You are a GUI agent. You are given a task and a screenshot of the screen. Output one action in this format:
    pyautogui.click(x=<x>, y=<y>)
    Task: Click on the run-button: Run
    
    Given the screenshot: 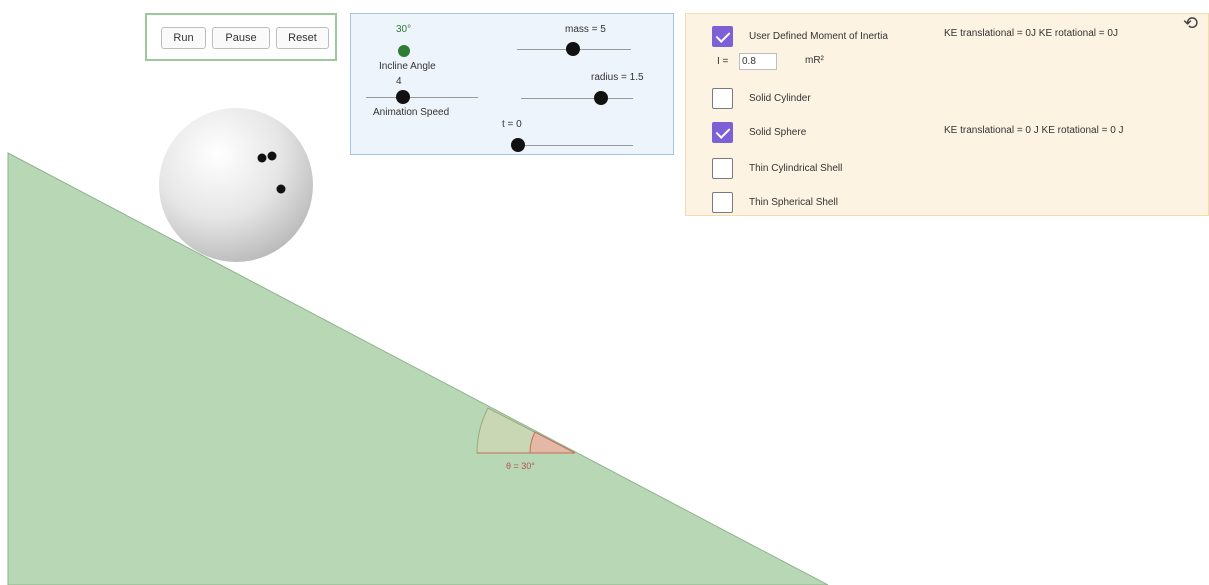 What is the action you would take?
    pyautogui.click(x=183, y=38)
    